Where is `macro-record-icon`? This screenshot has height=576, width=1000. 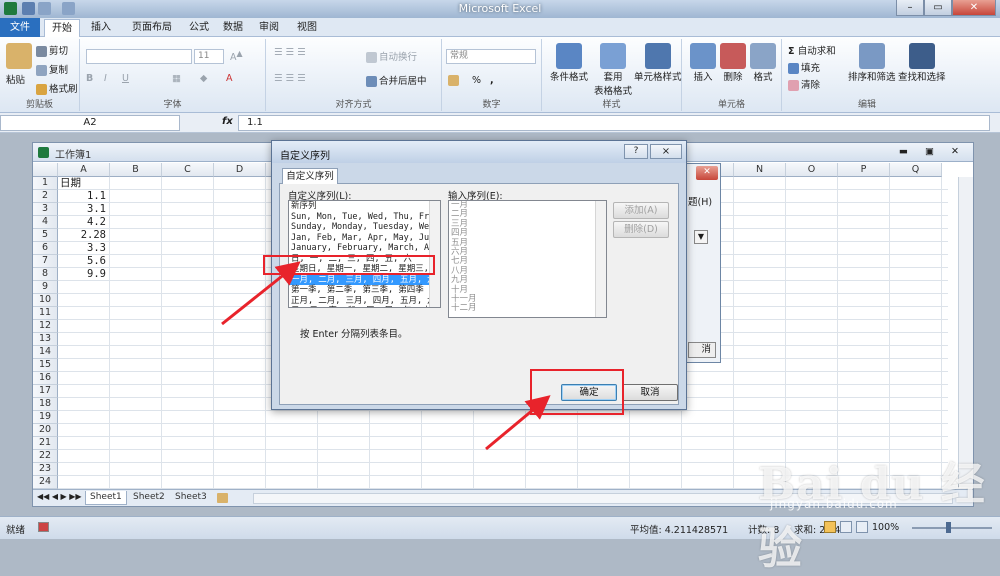 macro-record-icon is located at coordinates (43, 527).